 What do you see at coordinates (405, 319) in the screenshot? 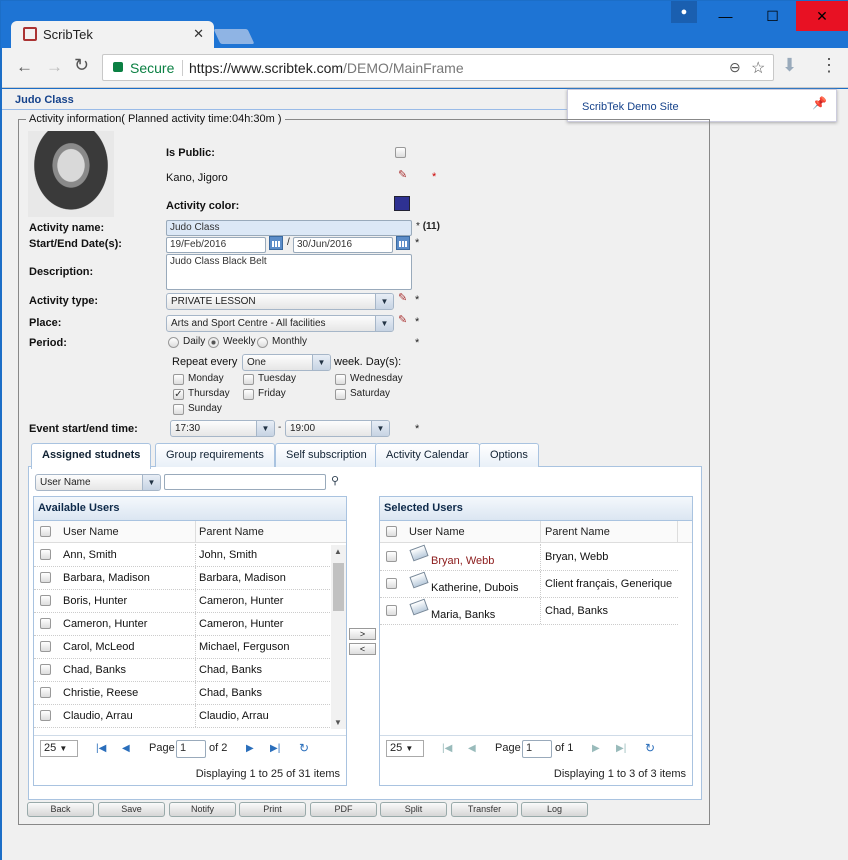
I see `edit-place-icon: ✎` at bounding box center [405, 319].